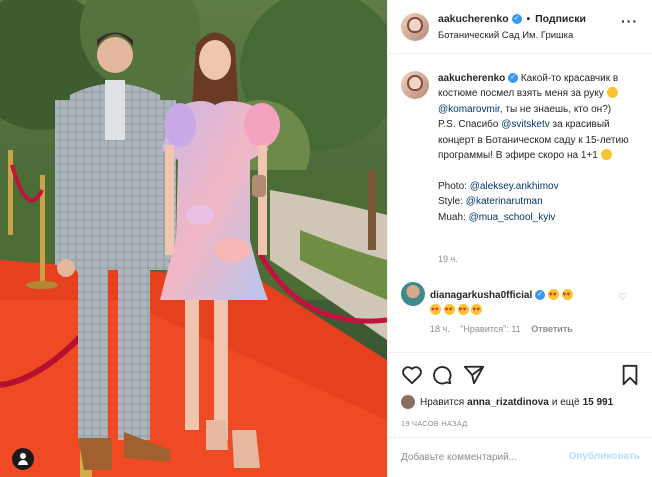  I want to click on comment-body: dianagarkusha0fficial ✓, so click(520, 303).